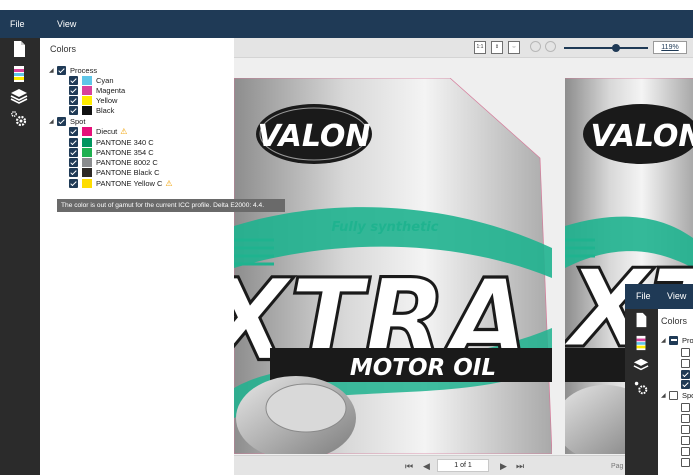 The image size is (693, 475). Describe the element at coordinates (125, 152) in the screenshot. I see `color-label: PANTONE 354 C` at that location.